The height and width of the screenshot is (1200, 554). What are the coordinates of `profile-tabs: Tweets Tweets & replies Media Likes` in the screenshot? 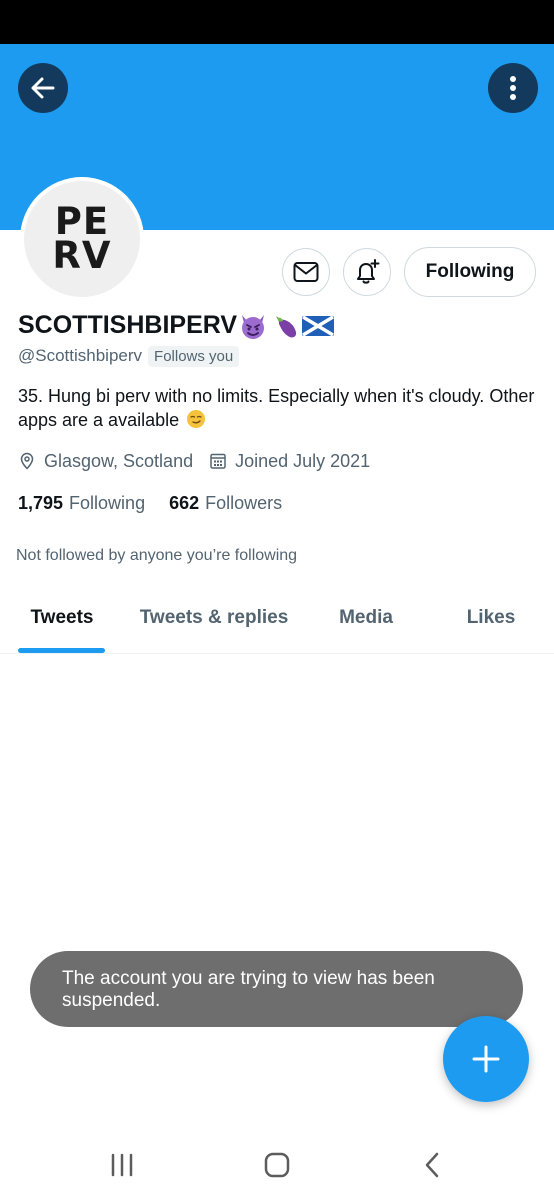 It's located at (277, 624).